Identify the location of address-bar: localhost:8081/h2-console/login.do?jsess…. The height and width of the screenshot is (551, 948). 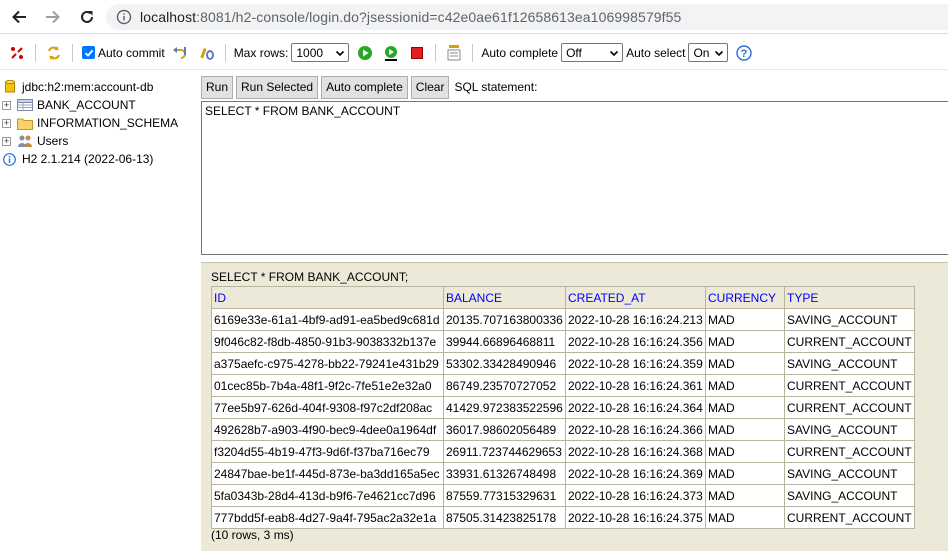
(527, 17).